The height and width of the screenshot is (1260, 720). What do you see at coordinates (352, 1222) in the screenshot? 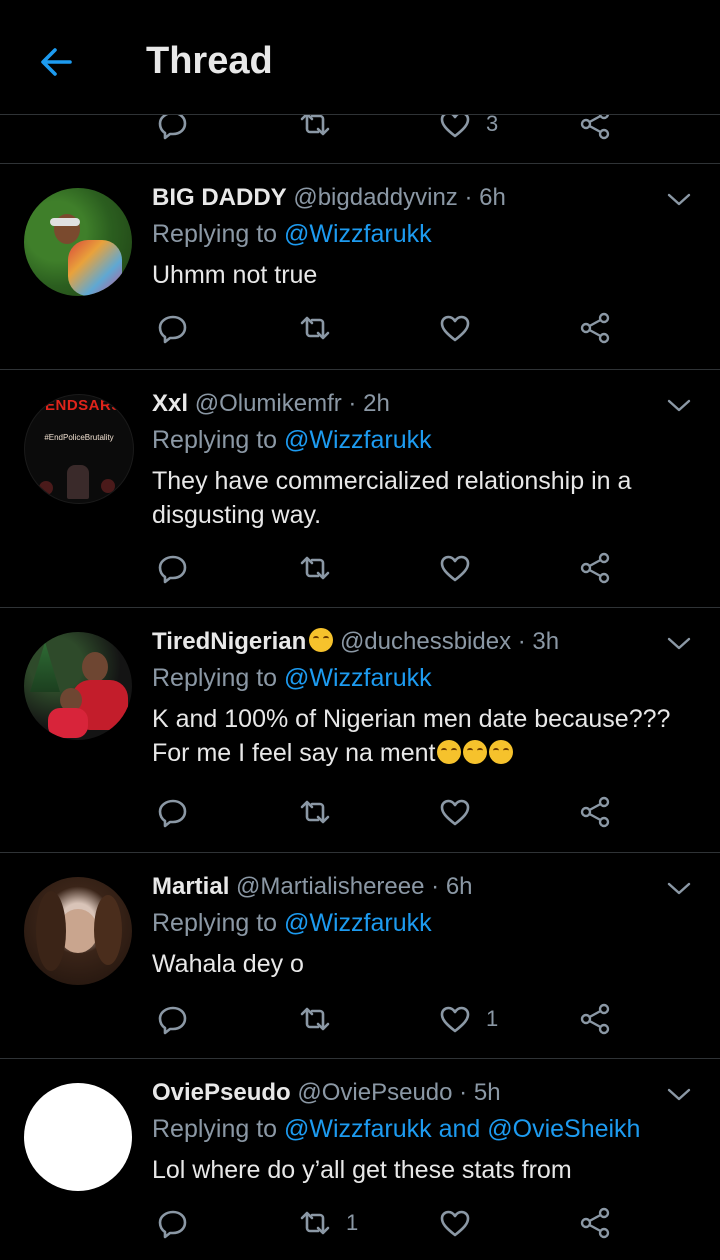
I see `retweet-count: 1` at bounding box center [352, 1222].